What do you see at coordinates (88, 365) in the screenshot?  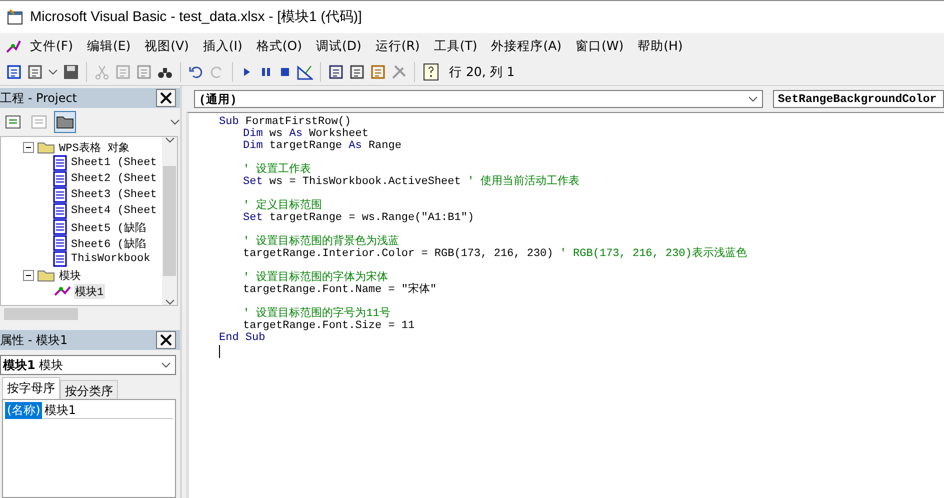 I see `object-dropdown: 模块1 模块` at bounding box center [88, 365].